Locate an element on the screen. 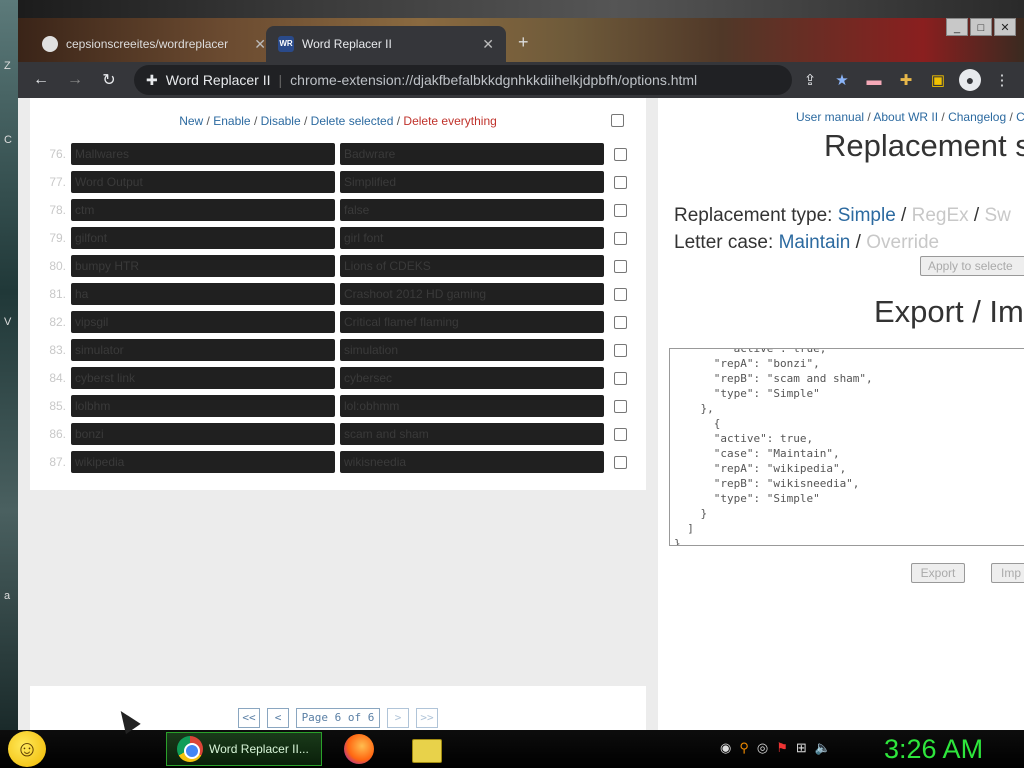 This screenshot has width=1024, height=768. replace-field: Crashoot 2012 HD gaming is located at coordinates (472, 294).